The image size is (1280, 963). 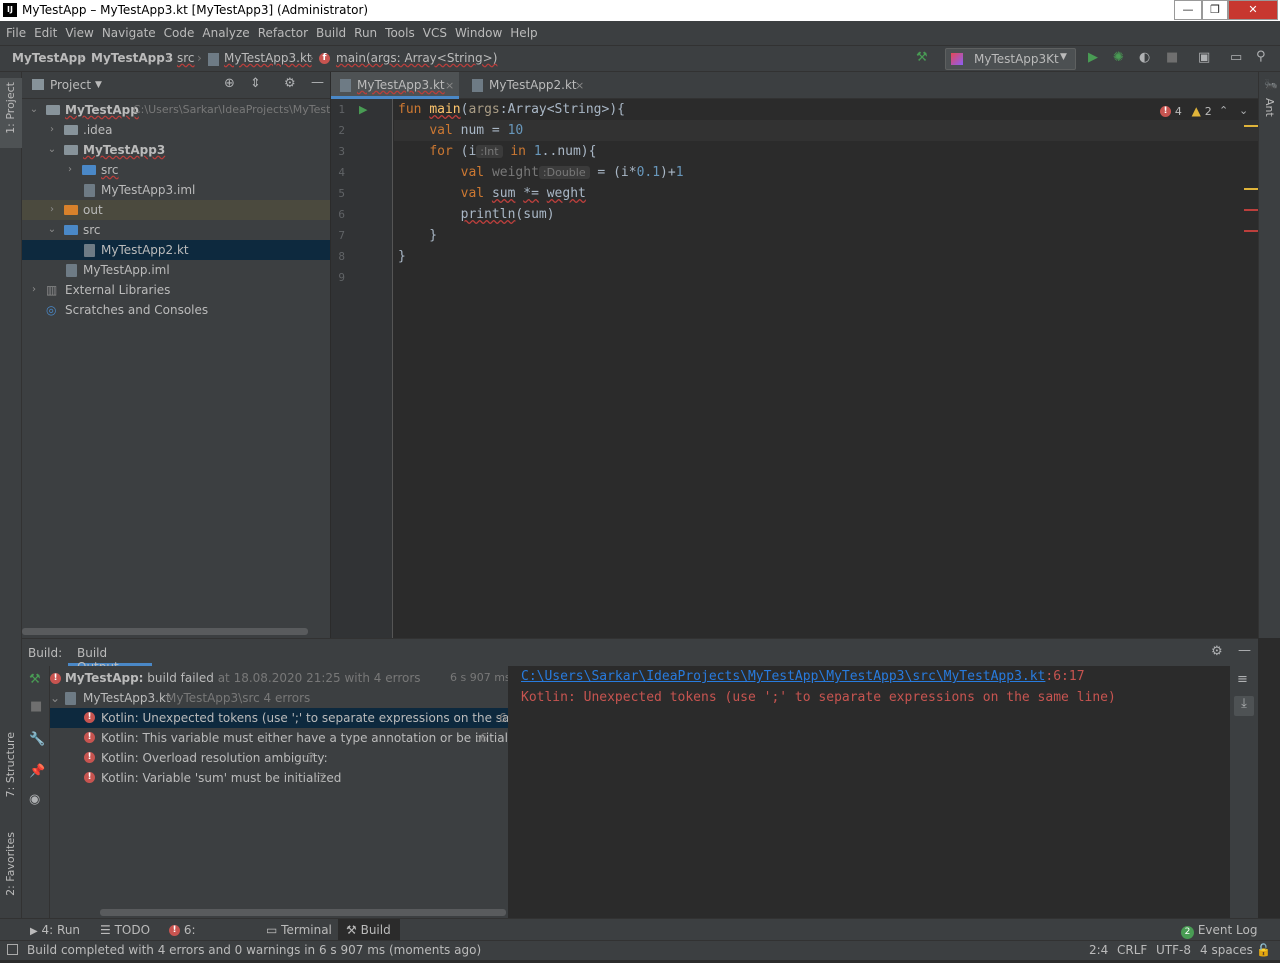 I want to click on run-gutter-icon: ▶, so click(x=363, y=109).